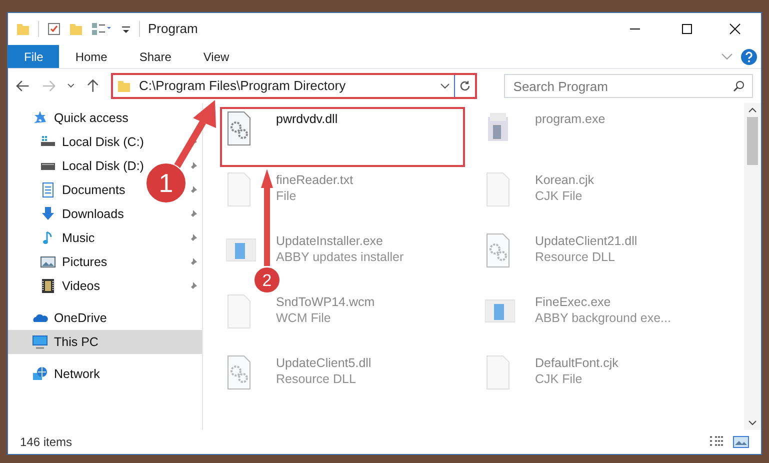 This screenshot has width=769, height=463. I want to click on sidebar-item: Music, so click(53, 238).